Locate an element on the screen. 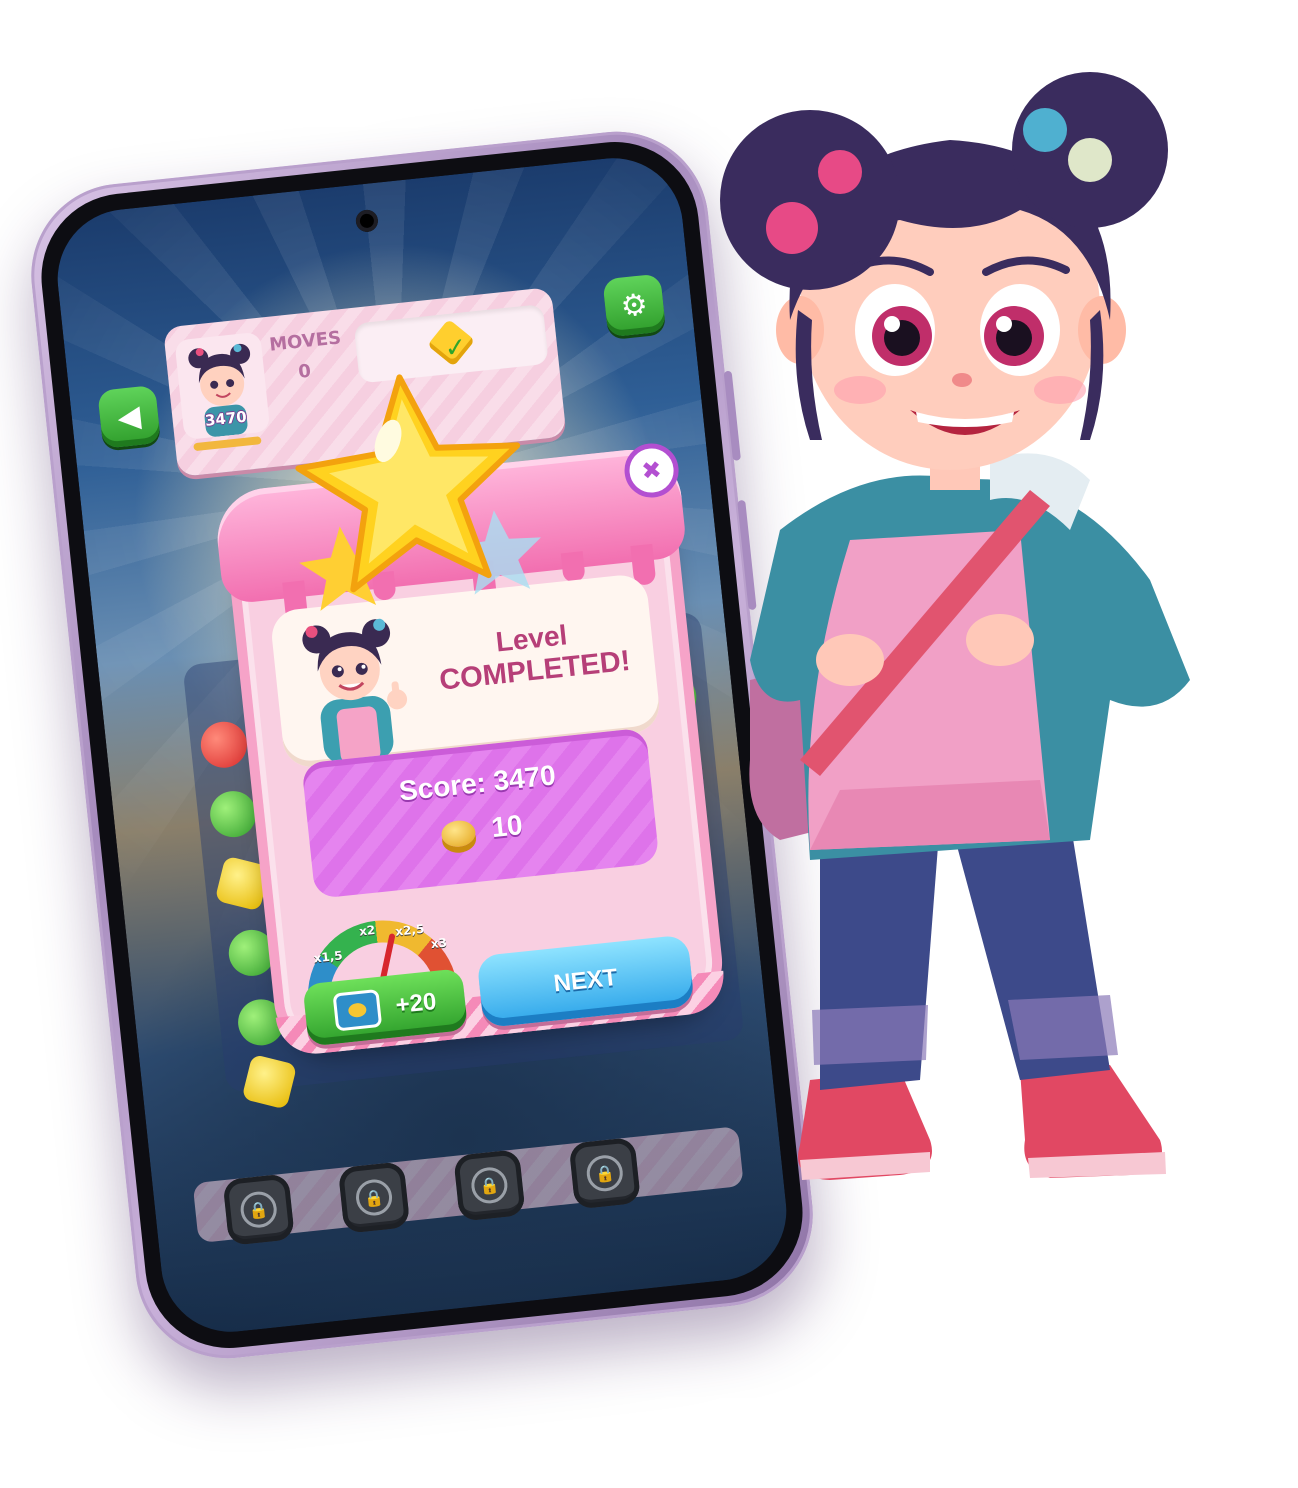 The height and width of the screenshot is (1488, 1298). moves-label: MOVES is located at coordinates (305, 341).